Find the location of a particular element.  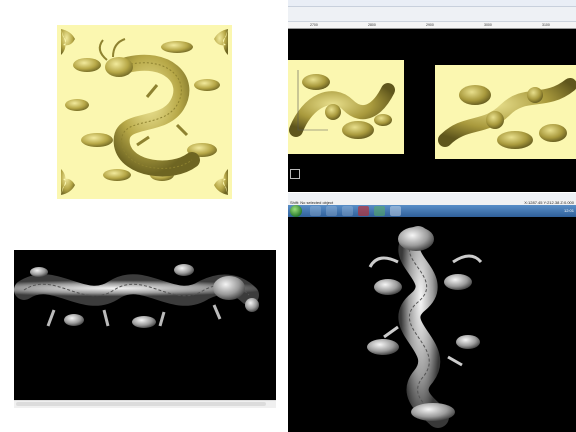

explorer-taskbar-icon is located at coordinates (331, 211).